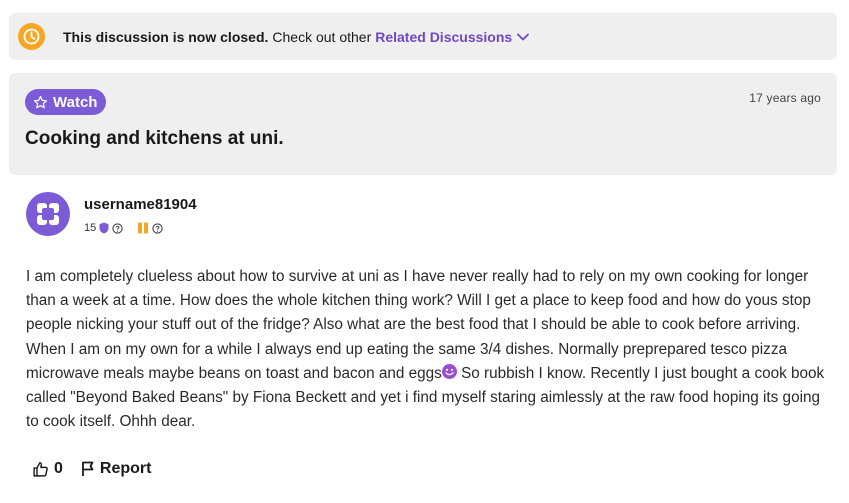  I want to click on like-button: 0, so click(47, 469).